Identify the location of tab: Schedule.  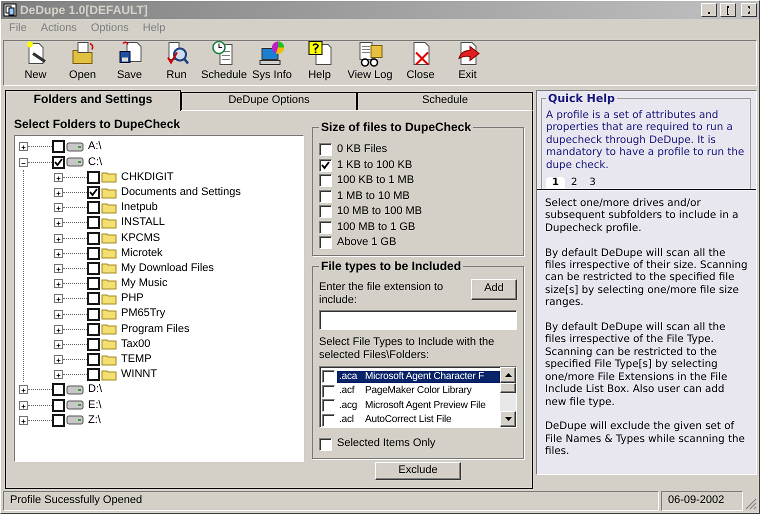
(445, 101).